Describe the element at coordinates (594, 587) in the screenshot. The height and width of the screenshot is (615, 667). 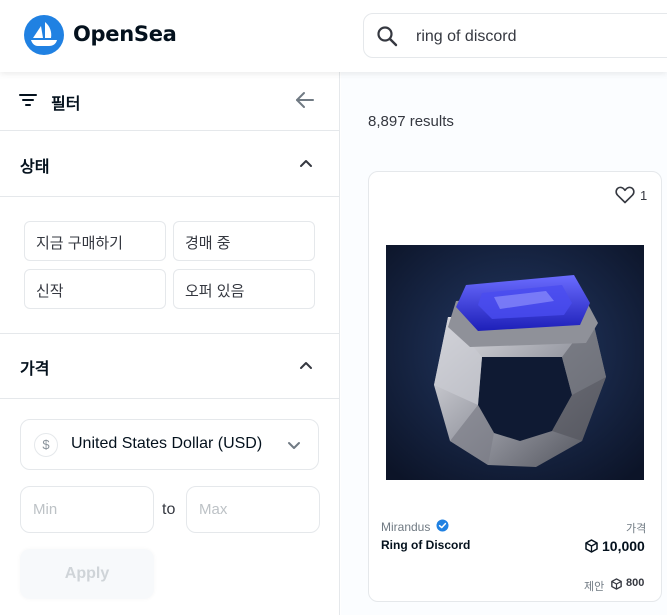
I see `offer-caption: 제안` at that location.